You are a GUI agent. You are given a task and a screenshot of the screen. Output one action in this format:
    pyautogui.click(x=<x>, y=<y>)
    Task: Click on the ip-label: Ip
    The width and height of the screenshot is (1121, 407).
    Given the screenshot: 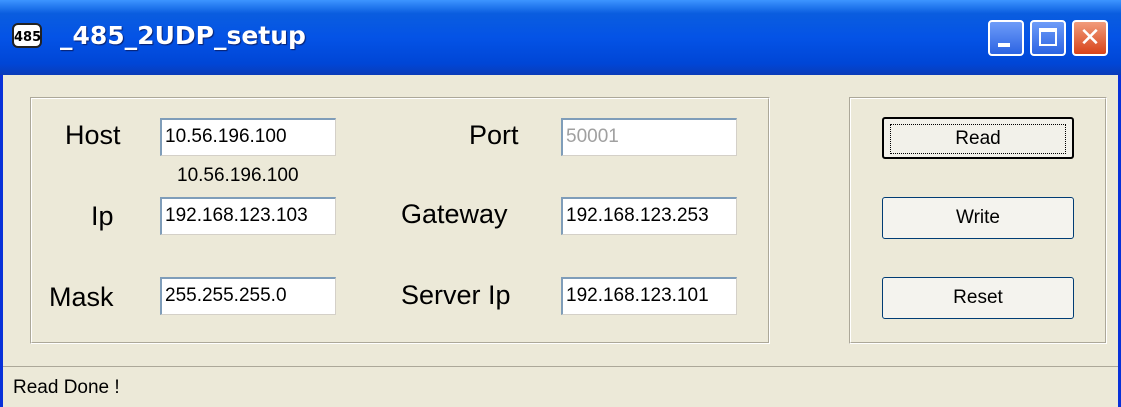 What is the action you would take?
    pyautogui.click(x=102, y=216)
    